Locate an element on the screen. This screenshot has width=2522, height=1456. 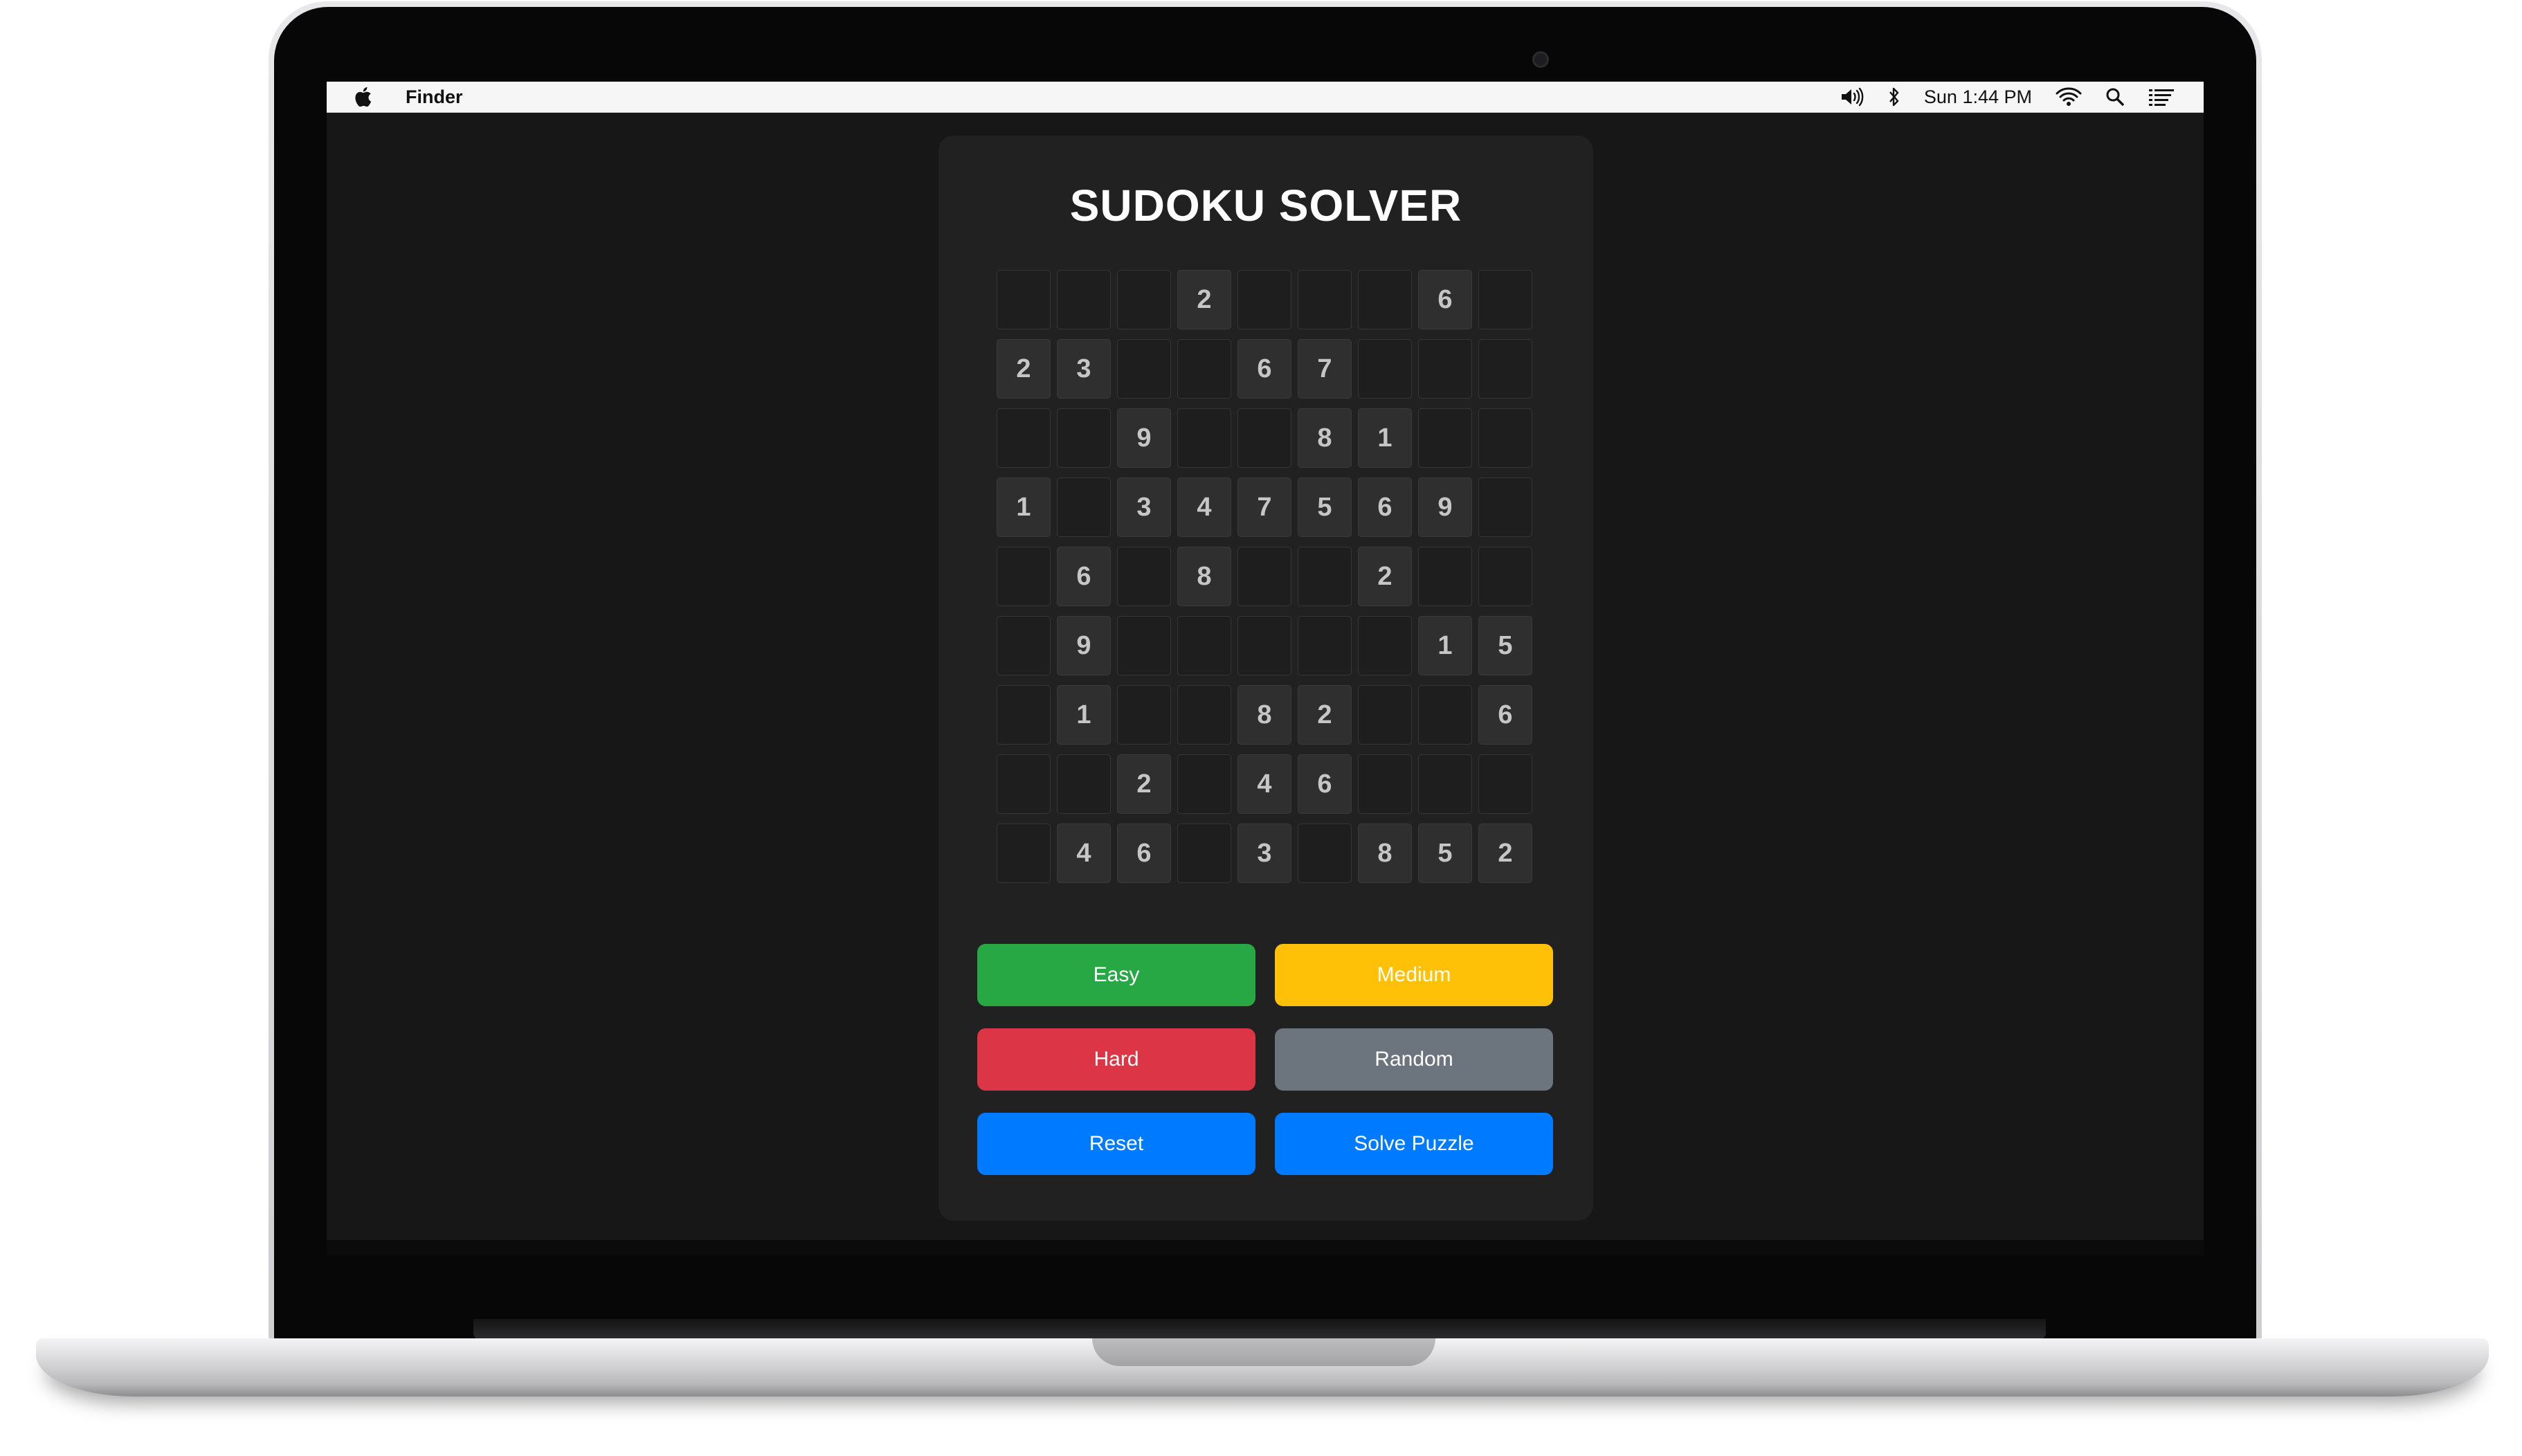
list-icon is located at coordinates (2161, 97).